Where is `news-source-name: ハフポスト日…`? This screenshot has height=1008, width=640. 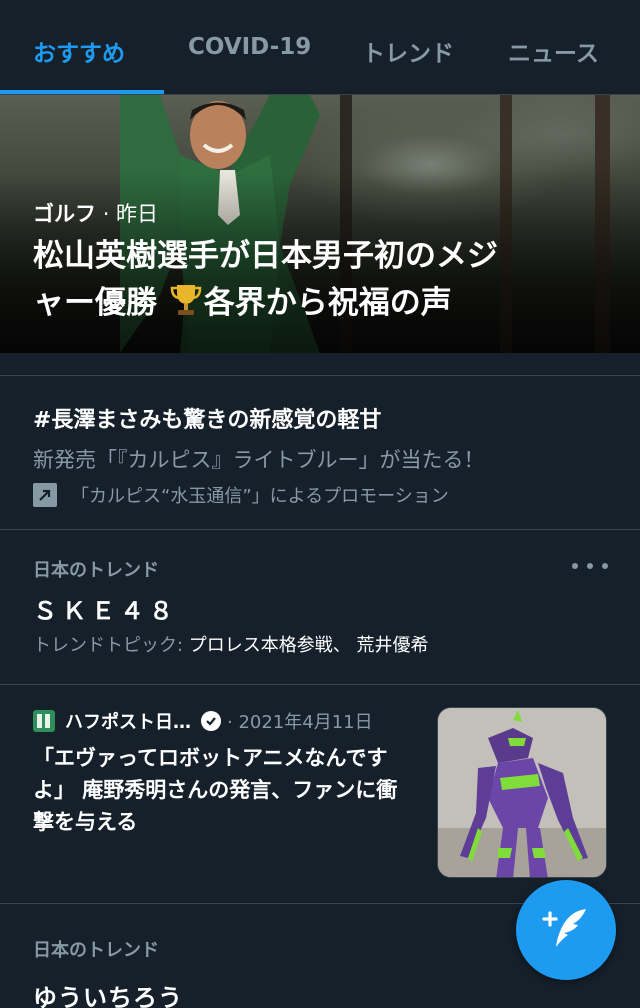 news-source-name: ハフポスト日… is located at coordinates (128, 722).